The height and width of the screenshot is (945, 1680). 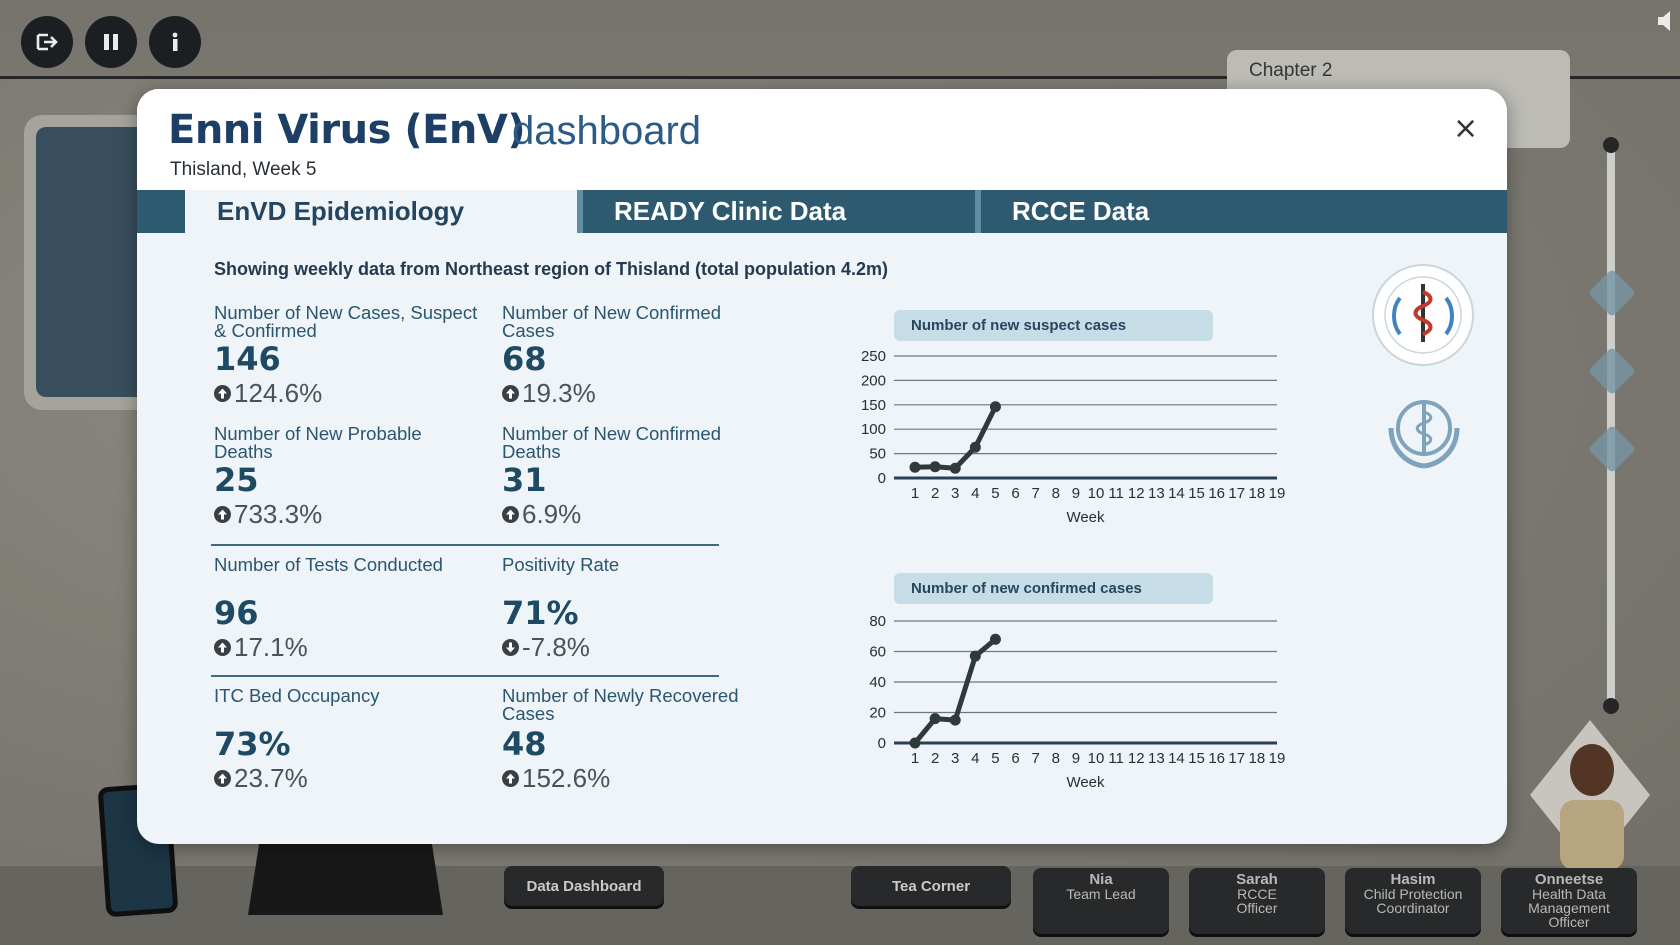 What do you see at coordinates (873, 429) in the screenshot?
I see `y-tick-label: 100` at bounding box center [873, 429].